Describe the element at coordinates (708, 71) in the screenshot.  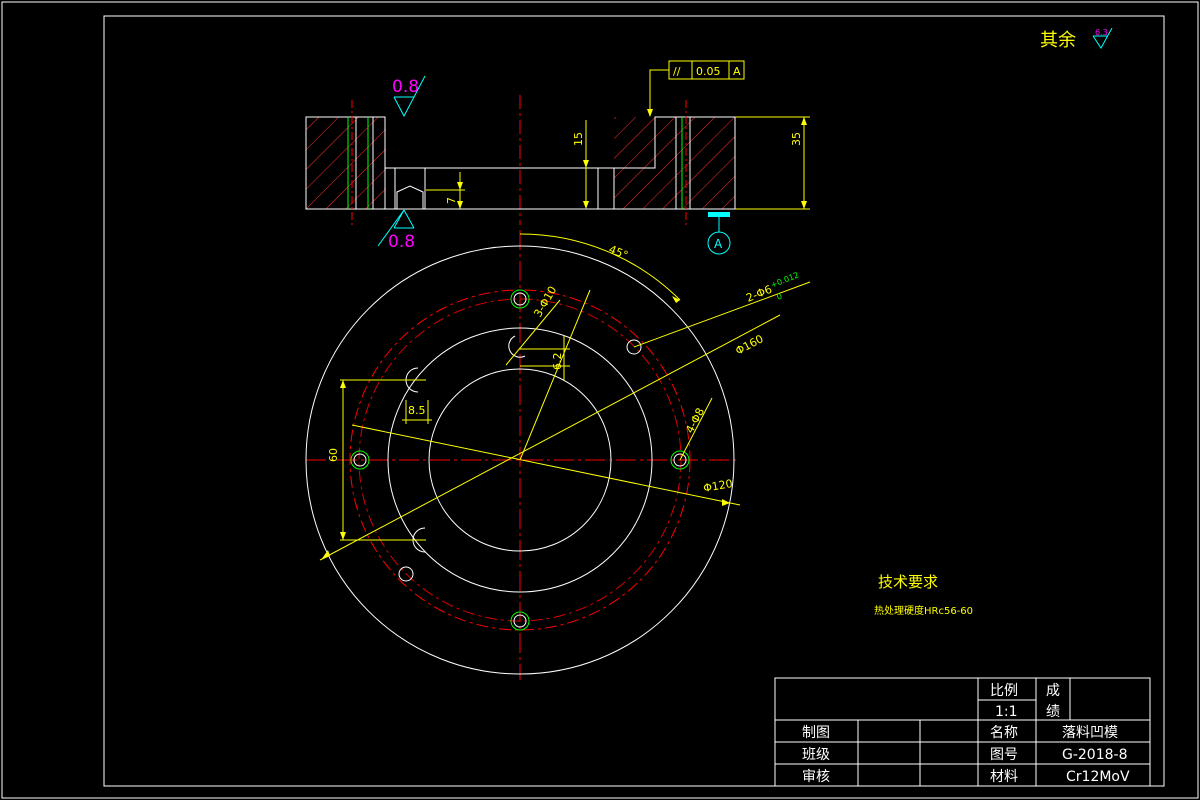
I see `svg-text: 0.05` at that location.